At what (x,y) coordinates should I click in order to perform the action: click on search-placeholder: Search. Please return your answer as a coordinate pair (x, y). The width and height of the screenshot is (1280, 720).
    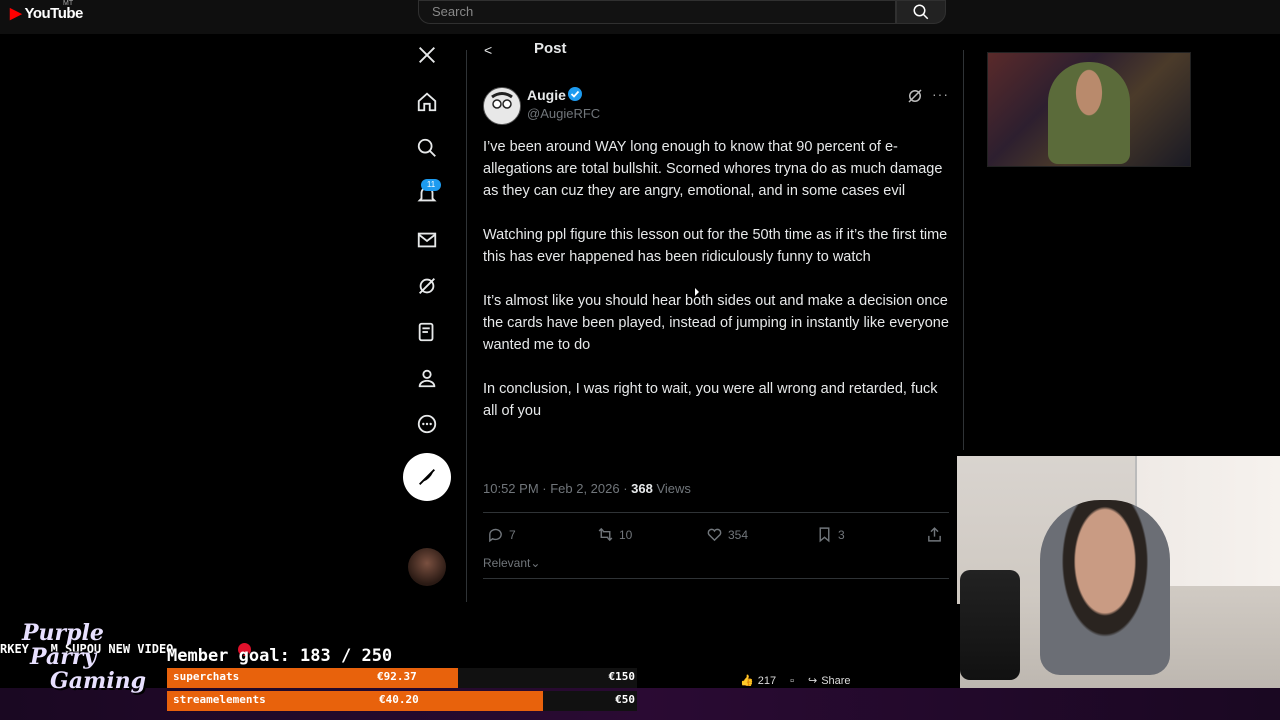
    Looking at the image, I should click on (453, 11).